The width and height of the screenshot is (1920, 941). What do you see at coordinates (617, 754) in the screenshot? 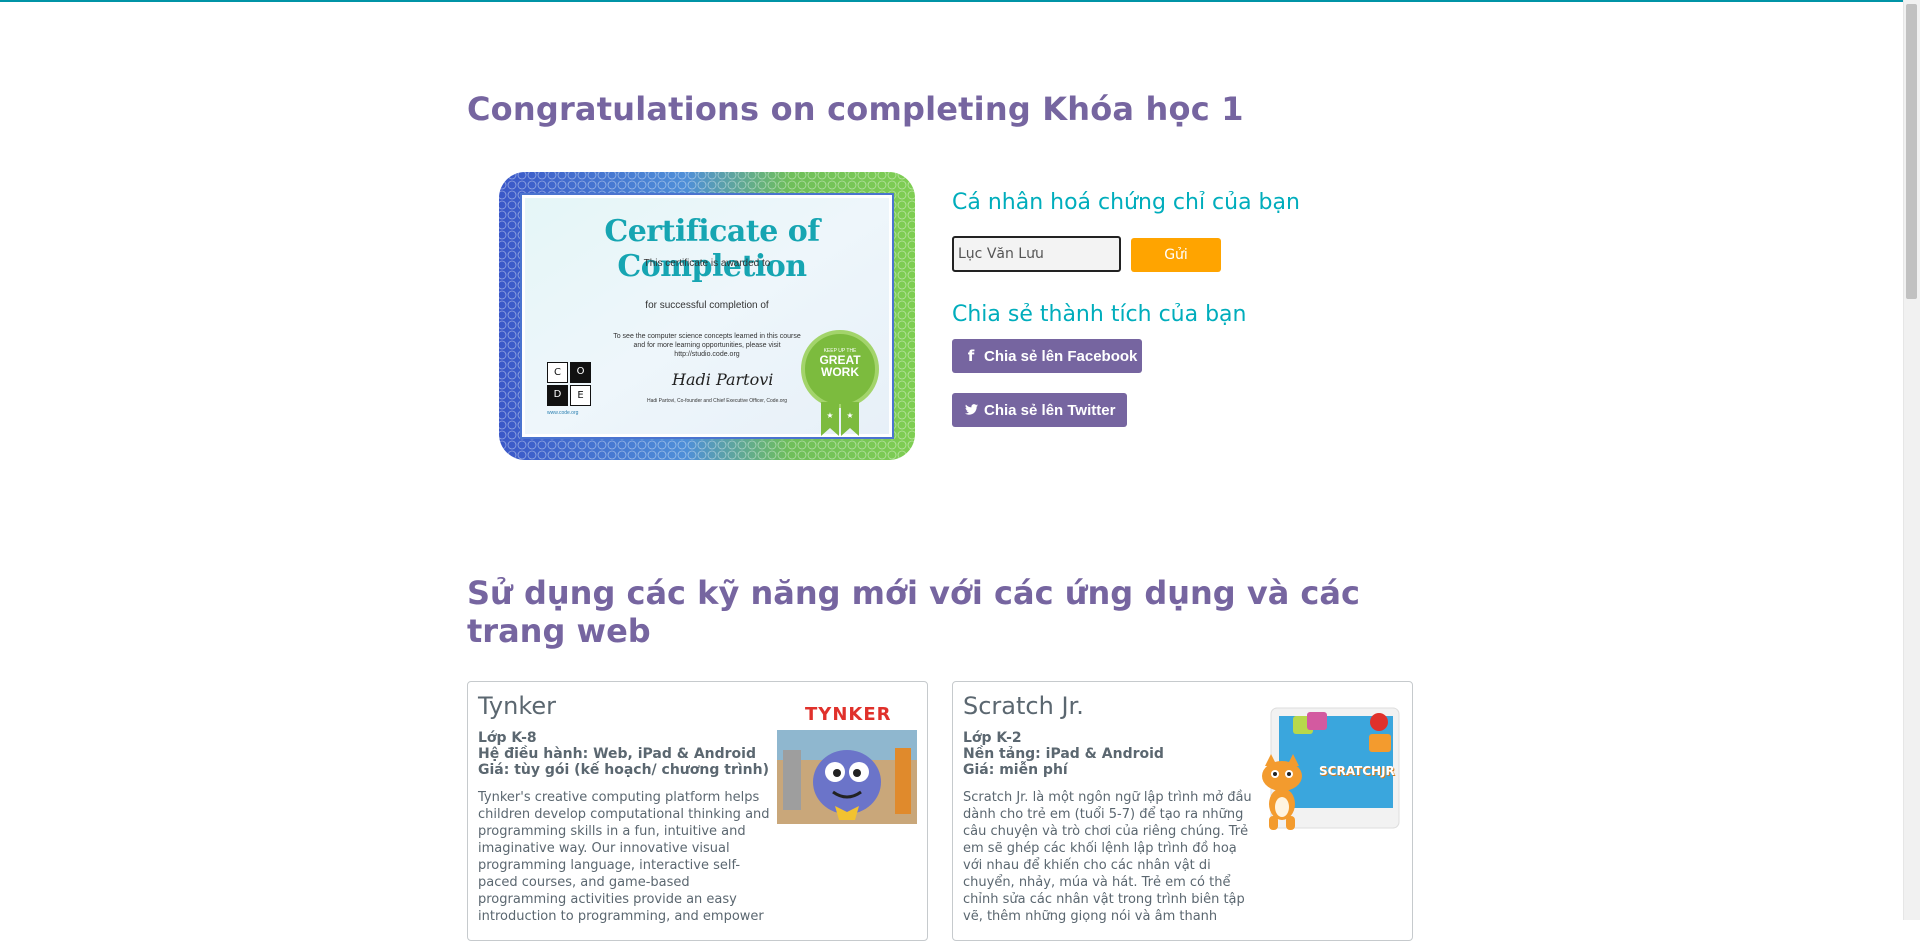
I see `app-platform: Hệ điều hành: Web, iPad & Android` at bounding box center [617, 754].